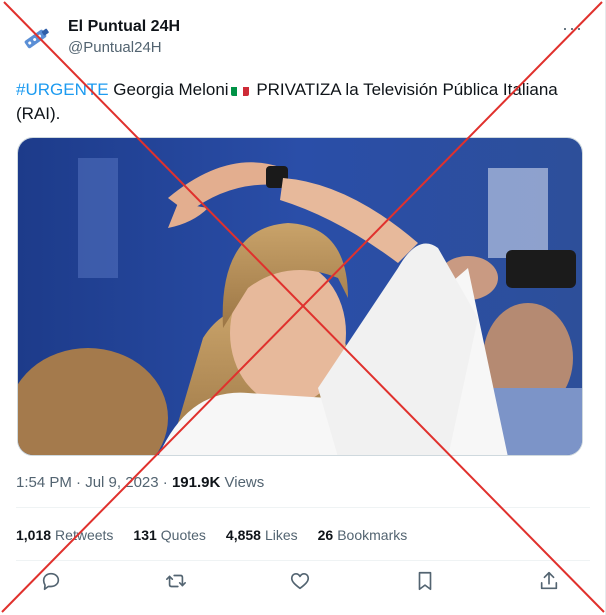 The image size is (606, 615). I want to click on more-options-icon: ···, so click(572, 28).